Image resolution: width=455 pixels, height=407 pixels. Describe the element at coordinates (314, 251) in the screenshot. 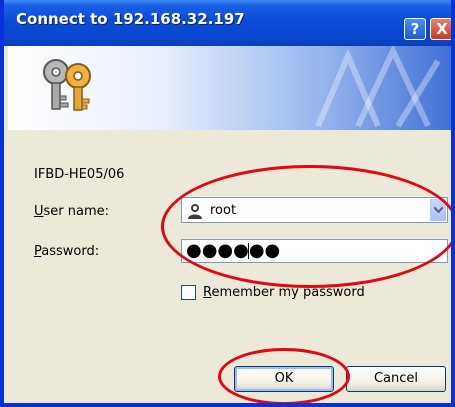

I see `password-field: ●●●●●●` at that location.